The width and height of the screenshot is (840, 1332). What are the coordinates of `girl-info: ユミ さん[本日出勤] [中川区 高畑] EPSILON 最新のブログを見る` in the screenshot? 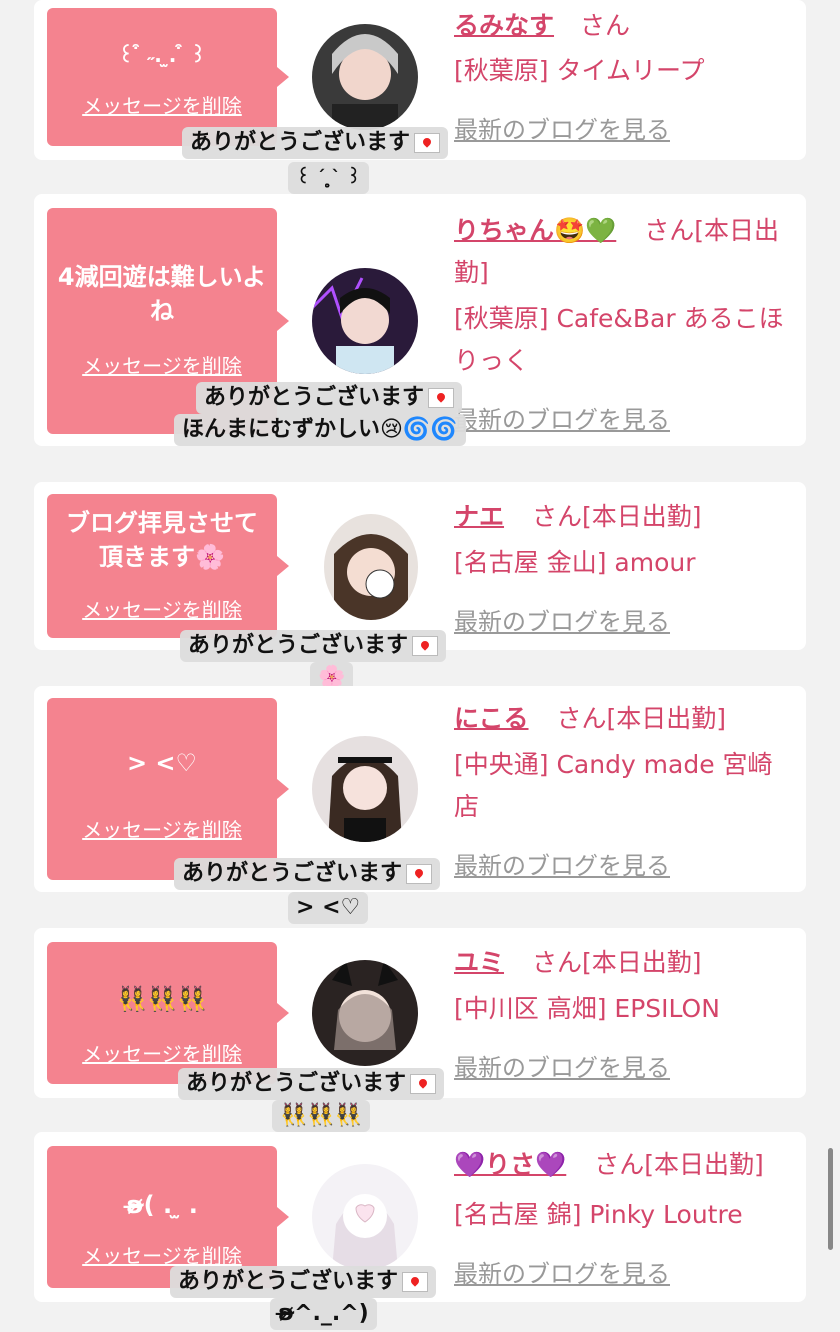 It's located at (623, 1013).